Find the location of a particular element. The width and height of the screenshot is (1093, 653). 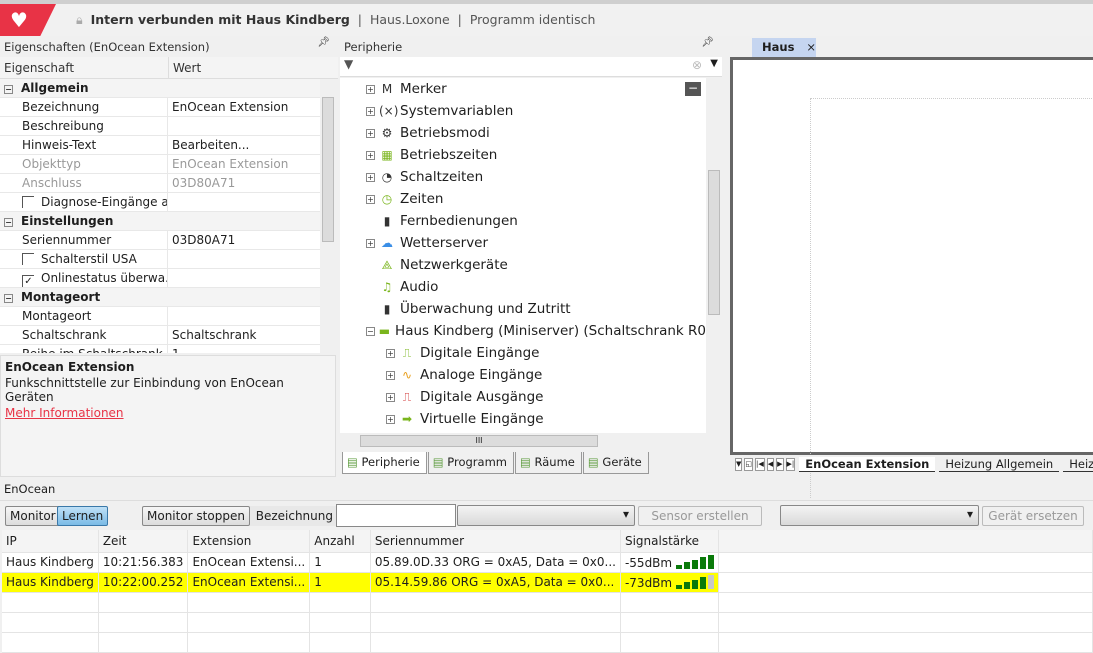

tree-item: −▮Überwachung und Zutritt is located at coordinates (523, 309).